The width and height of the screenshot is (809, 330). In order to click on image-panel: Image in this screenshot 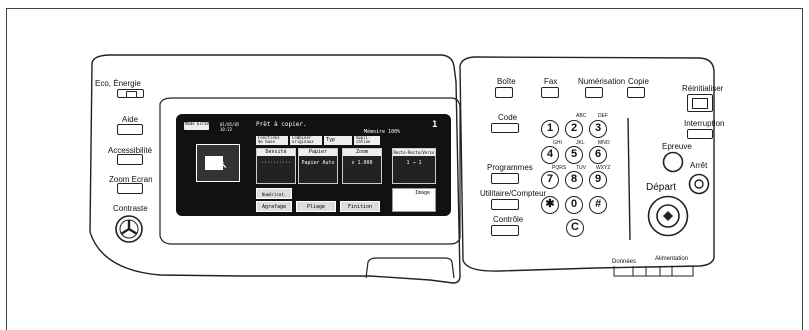, I will do `click(414, 200)`.